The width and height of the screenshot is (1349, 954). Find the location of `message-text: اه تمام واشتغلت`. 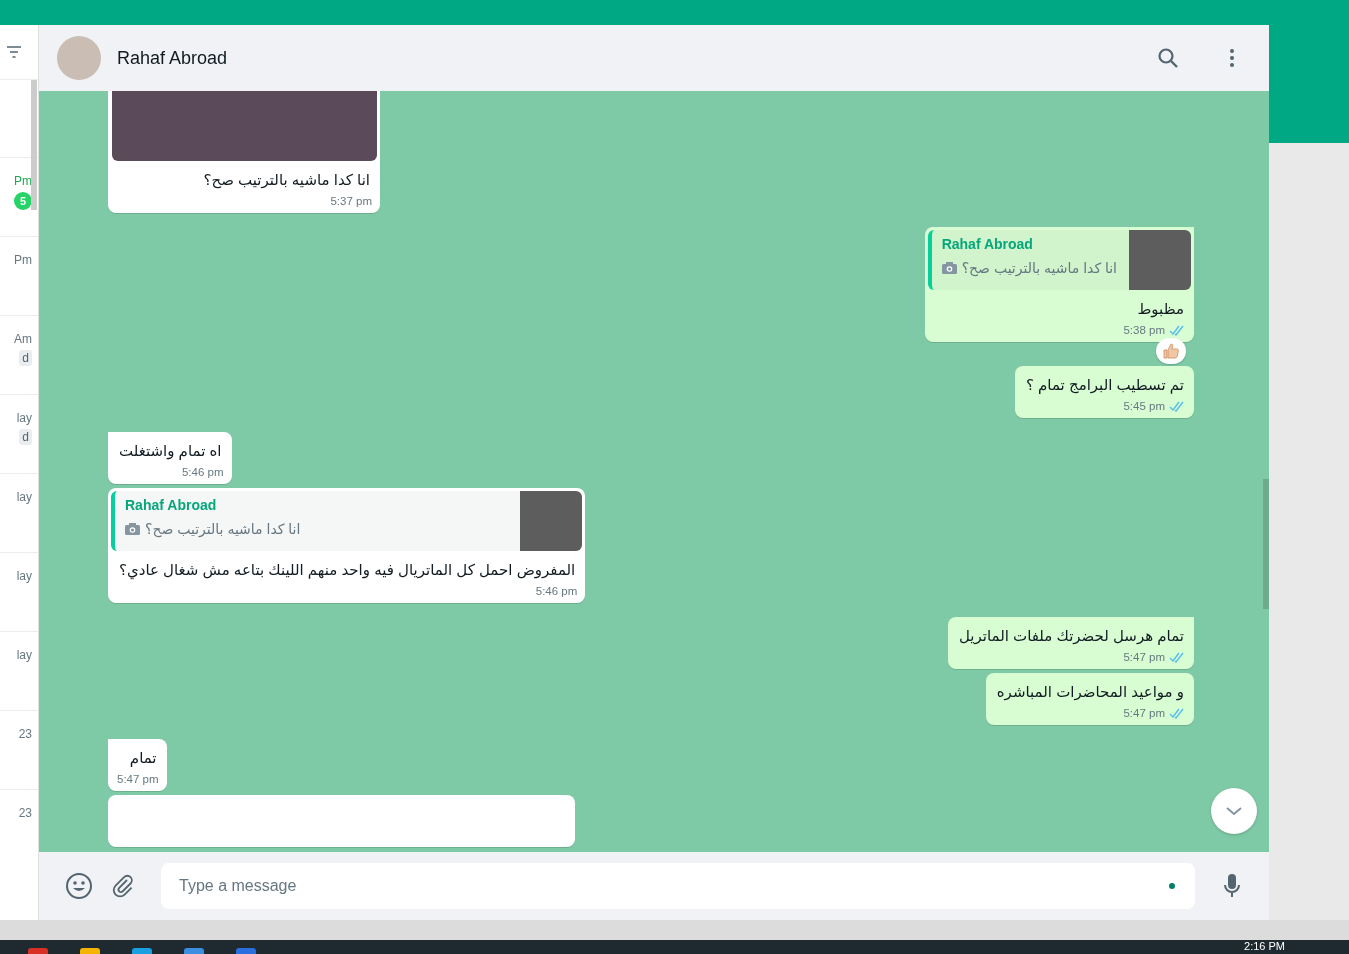

message-text: اه تمام واشتغلت is located at coordinates (170, 451).